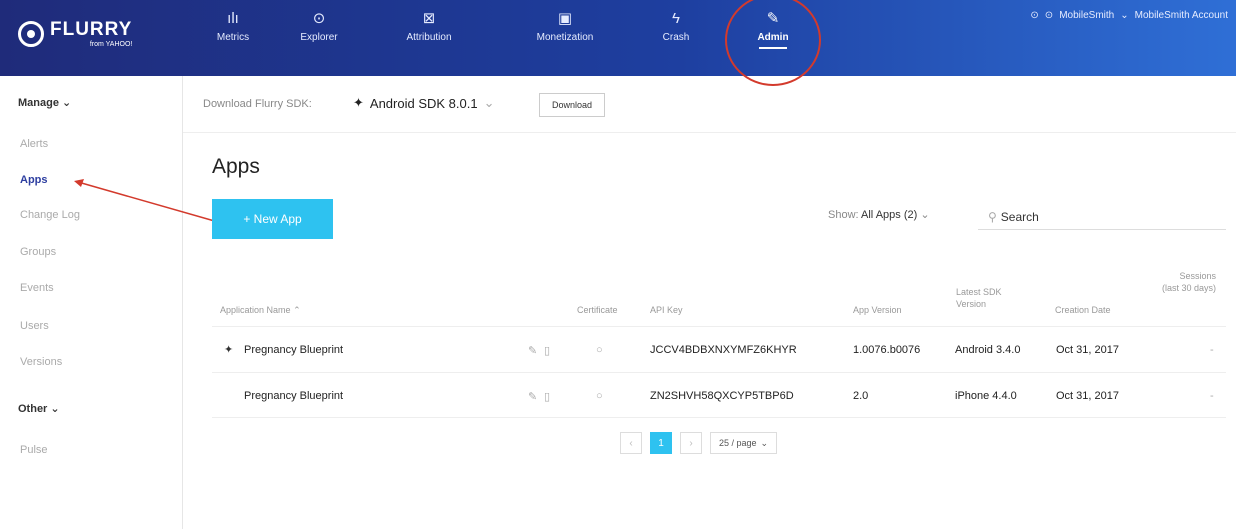  What do you see at coordinates (722, 396) in the screenshot?
I see `api-key: ZN2SHVH58QXCYP5TBP6D` at bounding box center [722, 396].